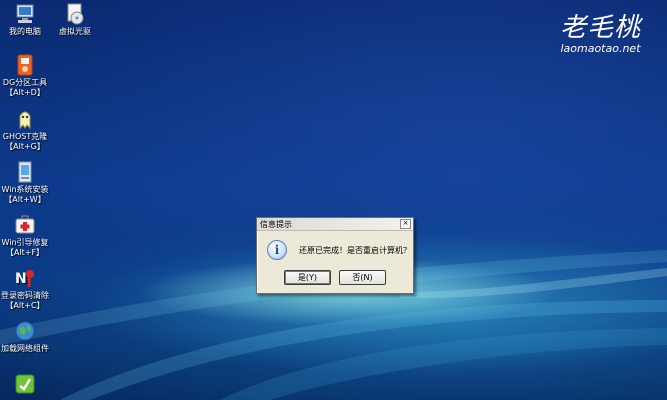 This screenshot has height=400, width=667. I want to click on close-button: ×, so click(405, 224).